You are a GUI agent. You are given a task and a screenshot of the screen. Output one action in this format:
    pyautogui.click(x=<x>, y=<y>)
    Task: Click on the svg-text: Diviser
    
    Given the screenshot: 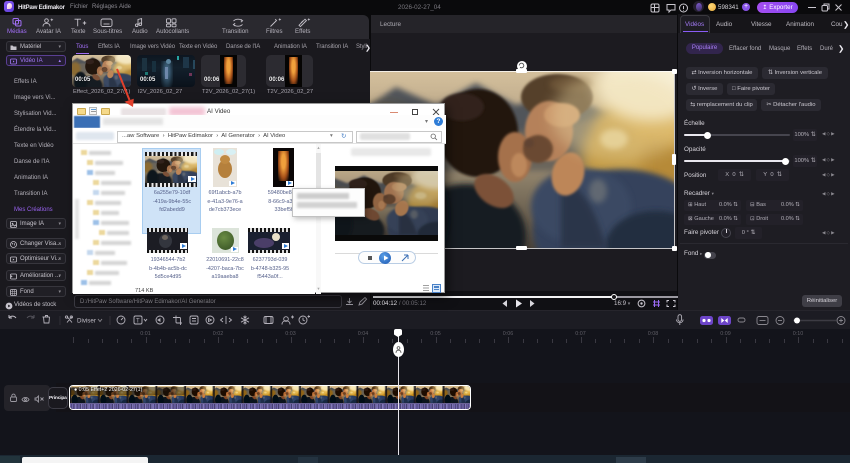 What is the action you would take?
    pyautogui.click(x=86, y=321)
    